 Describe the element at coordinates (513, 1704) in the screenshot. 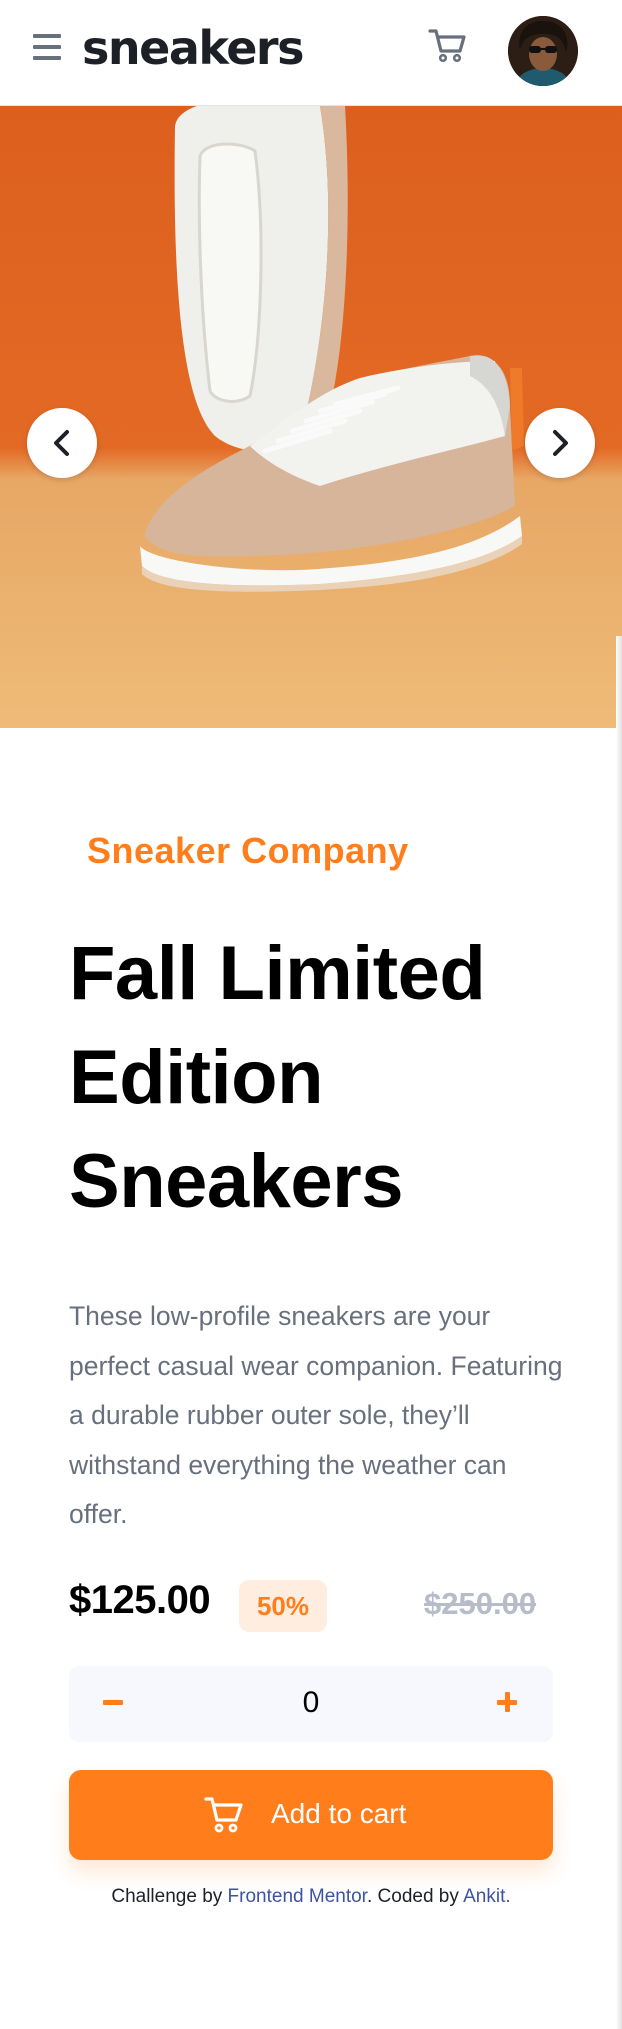

I see `increase-quantity-button` at that location.